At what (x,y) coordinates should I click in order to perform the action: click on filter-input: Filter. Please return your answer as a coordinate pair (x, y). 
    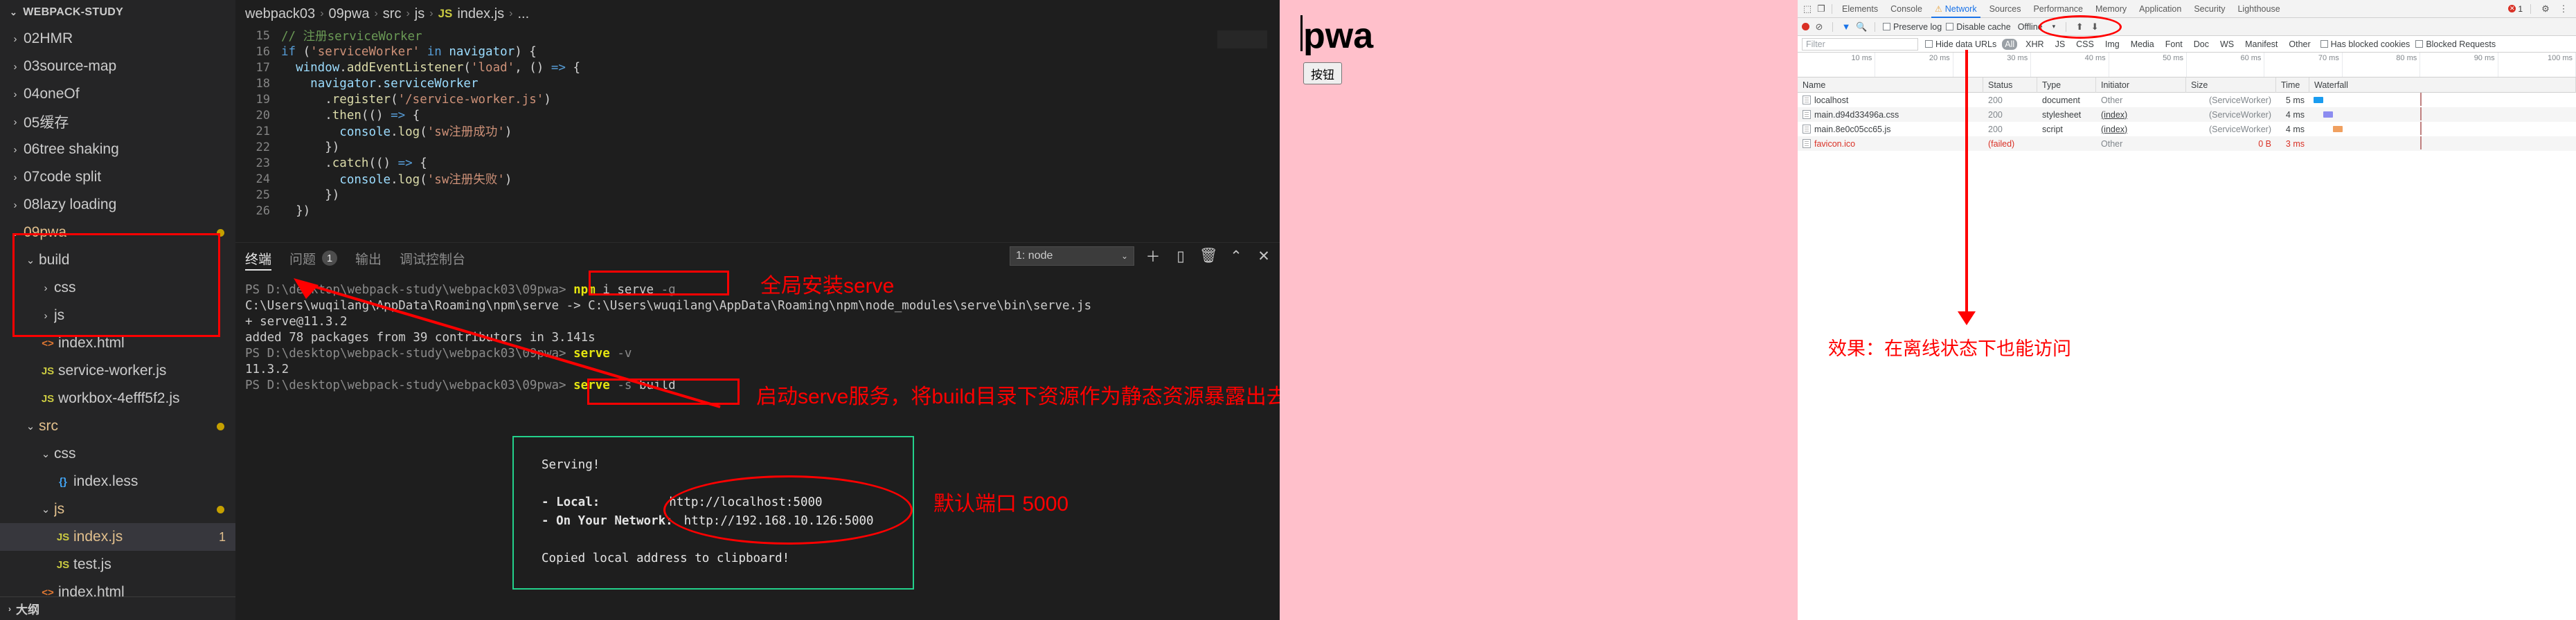
    Looking at the image, I should click on (1860, 44).